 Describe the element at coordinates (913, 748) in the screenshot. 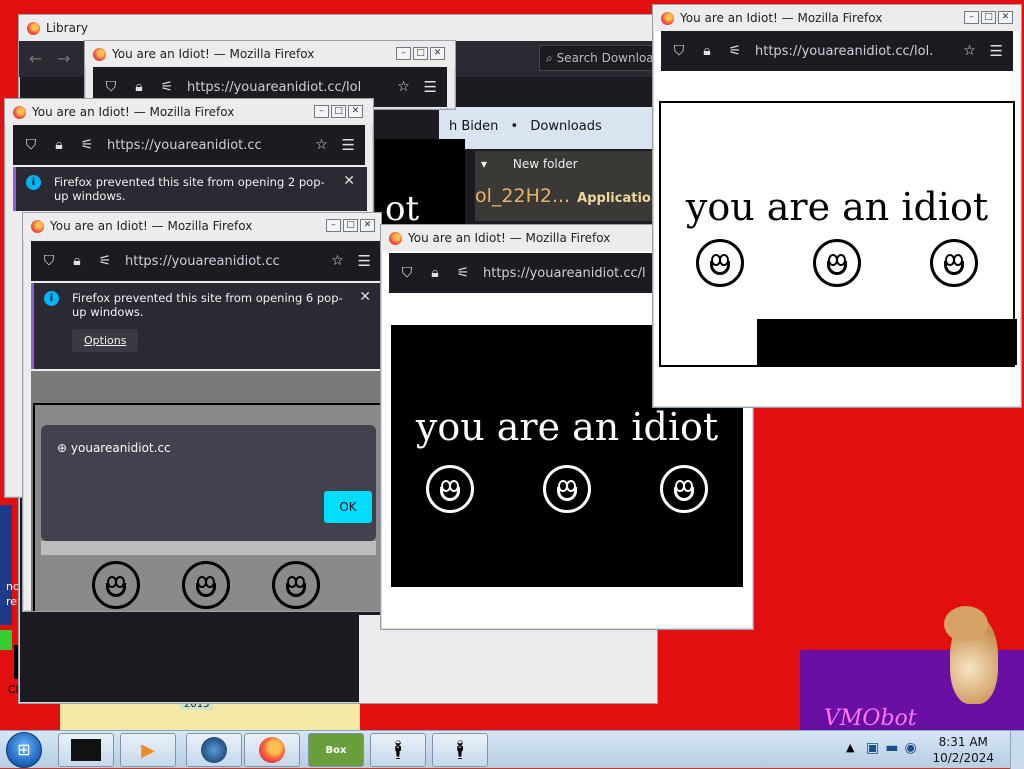

I see `volume-icon: ◉` at that location.